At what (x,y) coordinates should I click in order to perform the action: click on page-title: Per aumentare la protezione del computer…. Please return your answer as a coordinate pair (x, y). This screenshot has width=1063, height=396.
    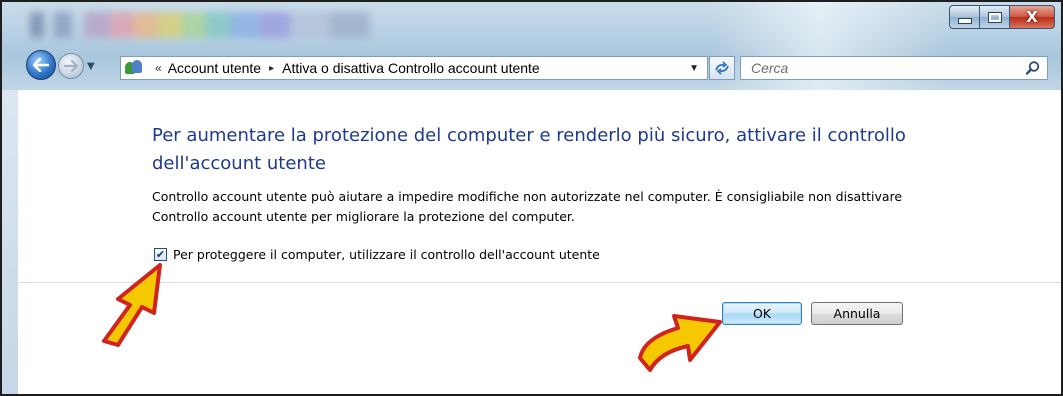
    Looking at the image, I should click on (529, 149).